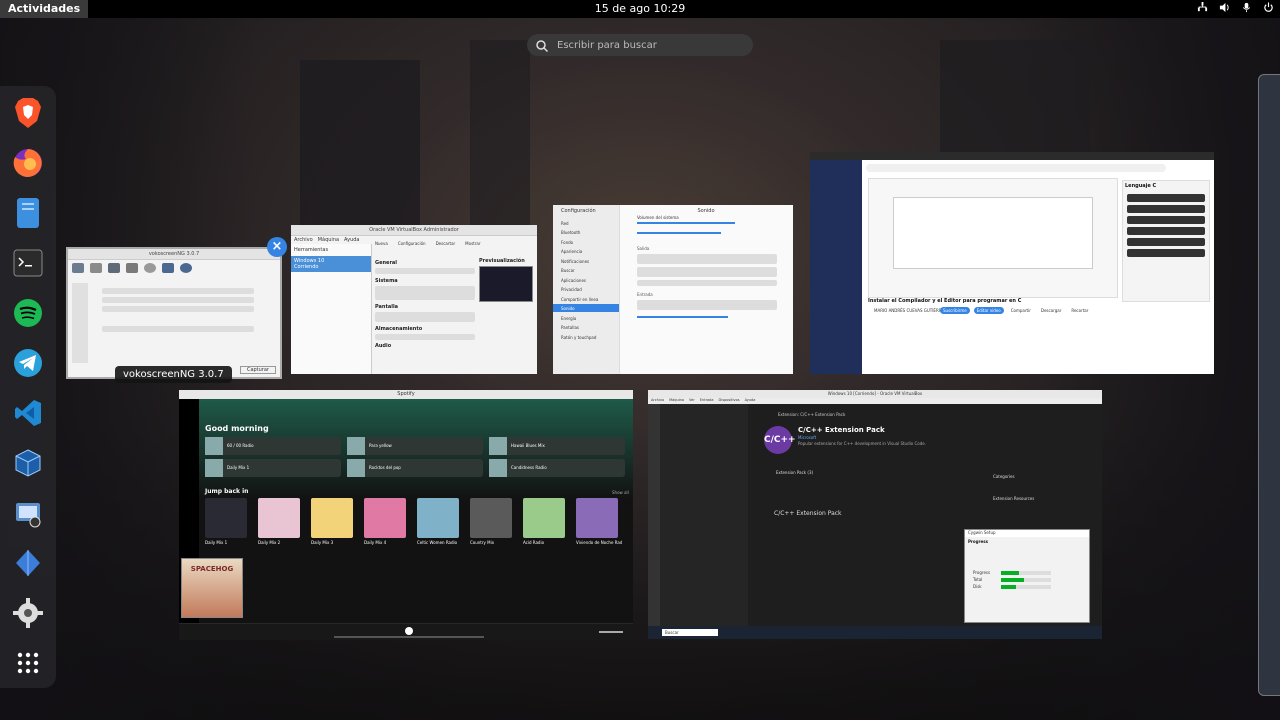 Image resolution: width=1280 pixels, height=720 pixels. I want to click on config-select, so click(707, 272).